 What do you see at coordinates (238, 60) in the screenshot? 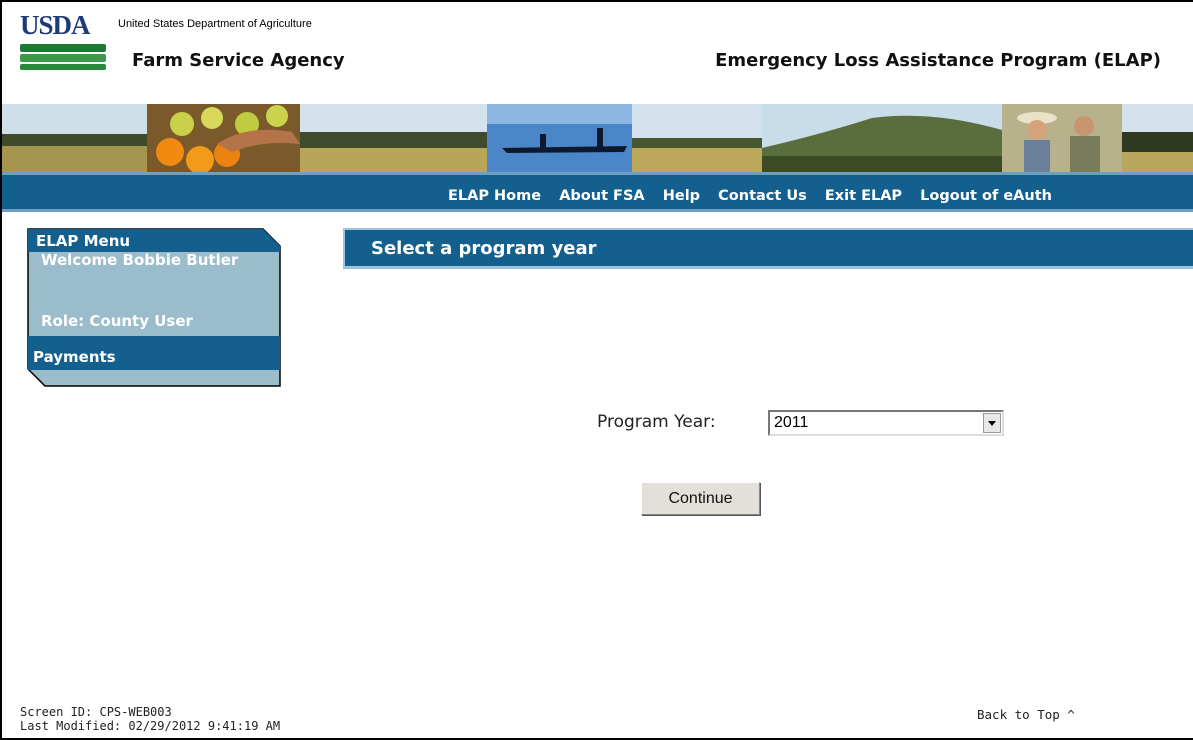
I see `agency-name: Farm Service Agency` at bounding box center [238, 60].